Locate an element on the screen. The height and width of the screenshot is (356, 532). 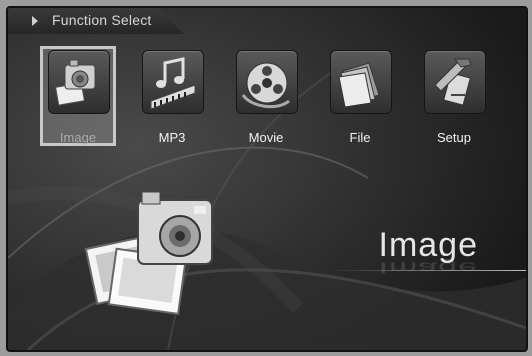
function-select-tab: Function Select is located at coordinates (96, 21).